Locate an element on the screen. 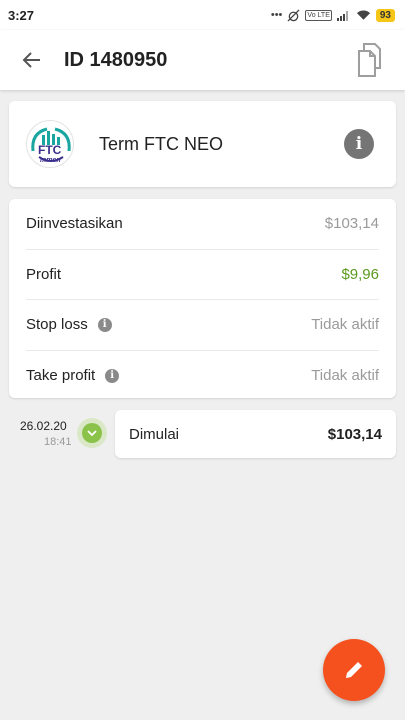  product-logo: FTC mmen is located at coordinates (50, 144).